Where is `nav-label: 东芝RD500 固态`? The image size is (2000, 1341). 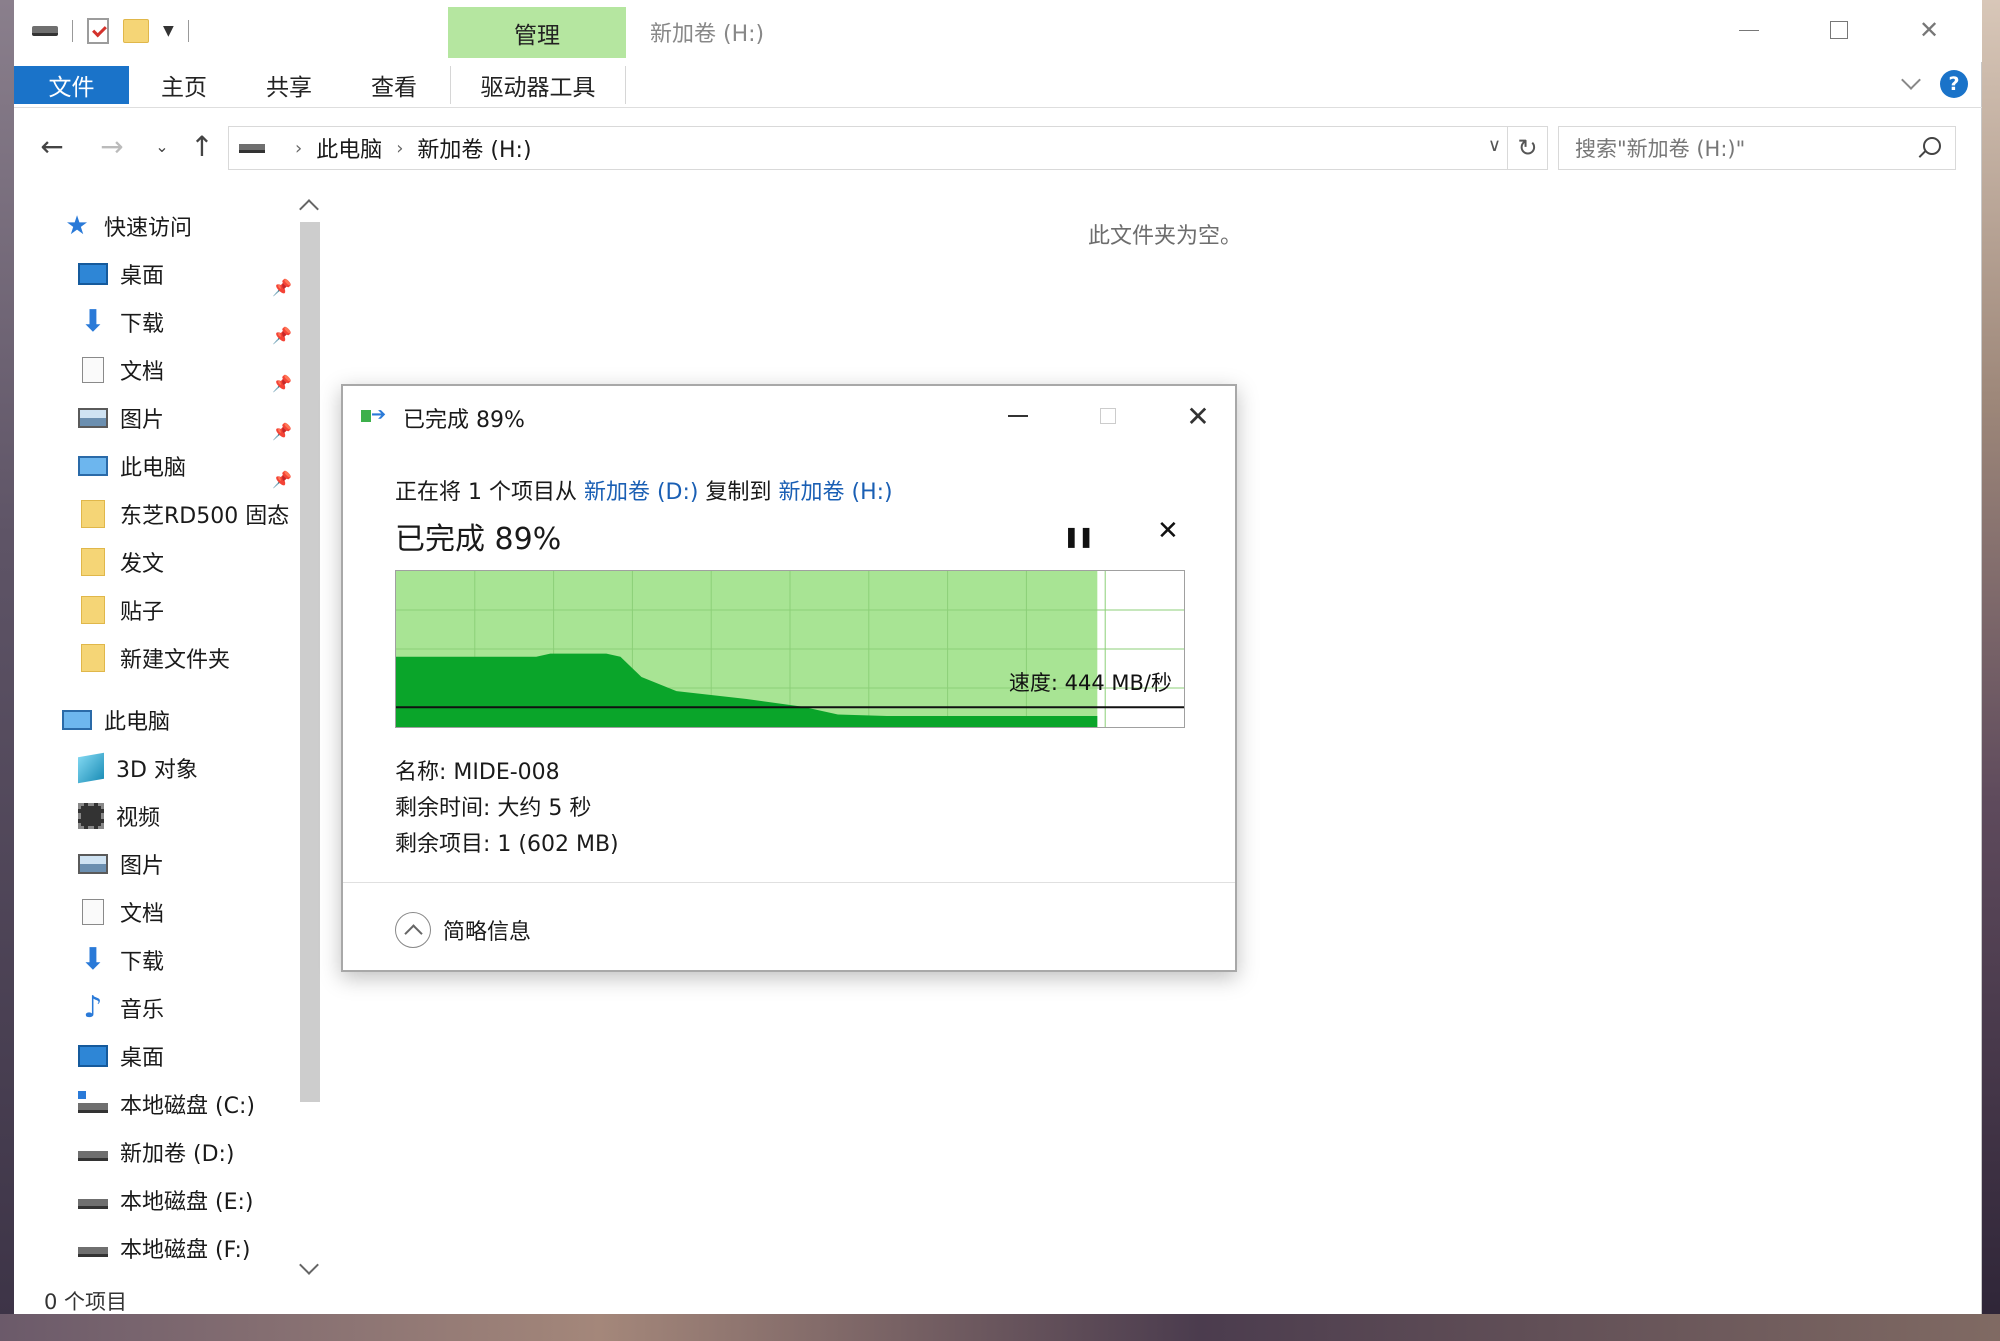 nav-label: 东芝RD500 固态 is located at coordinates (205, 516).